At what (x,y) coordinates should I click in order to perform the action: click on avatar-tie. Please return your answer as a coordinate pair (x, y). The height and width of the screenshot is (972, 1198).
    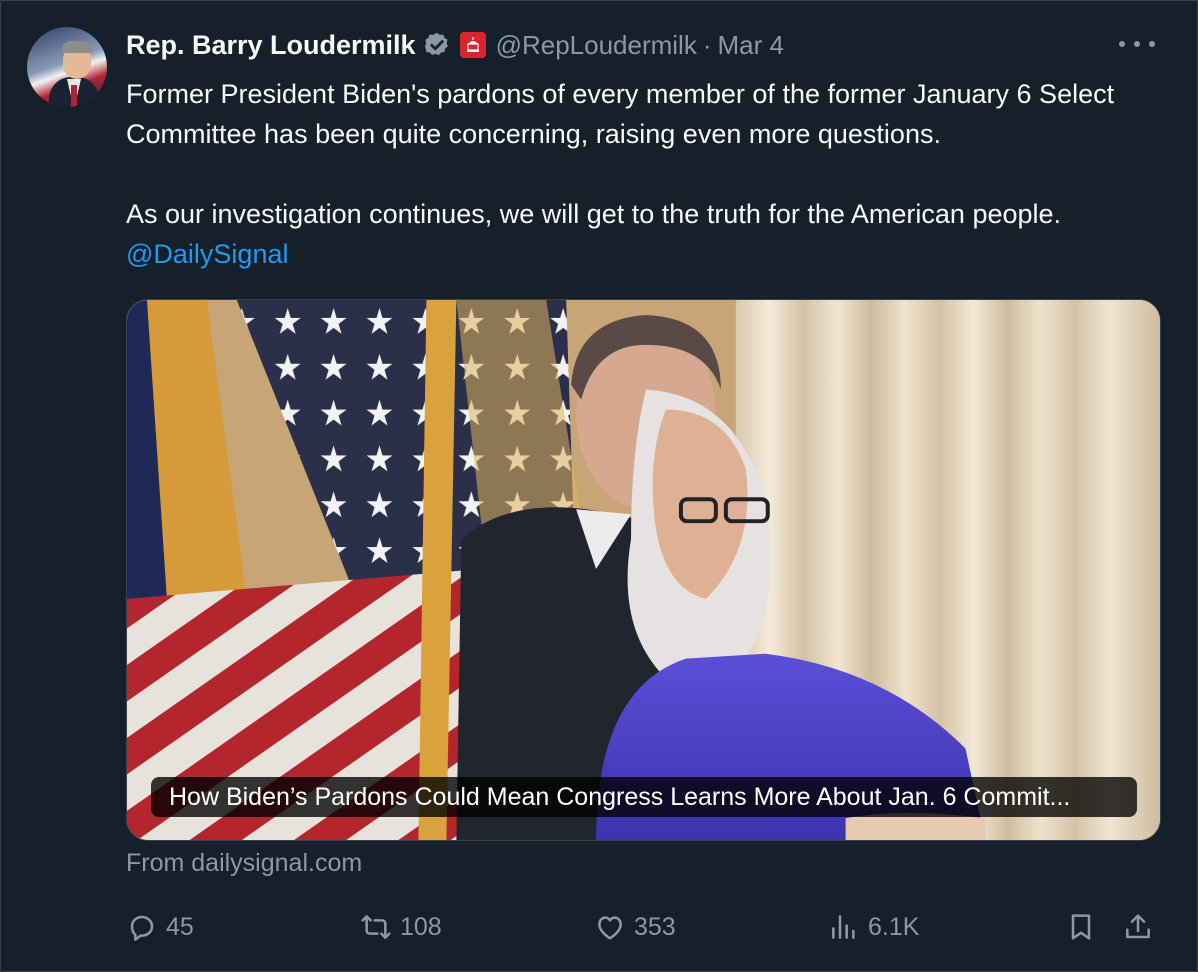
    Looking at the image, I should click on (74, 96).